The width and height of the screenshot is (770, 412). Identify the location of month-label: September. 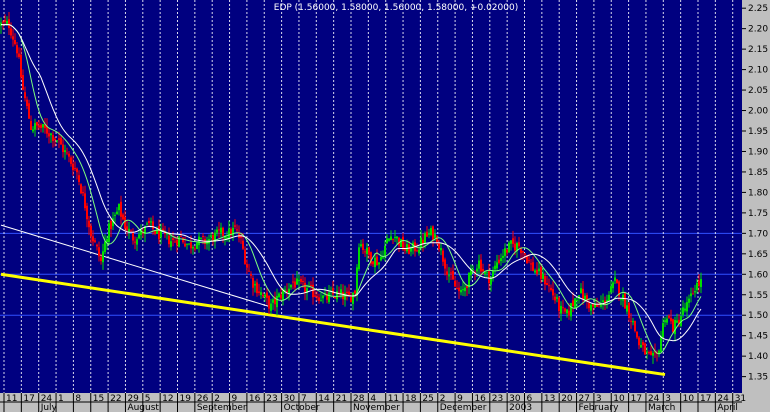
(222, 407).